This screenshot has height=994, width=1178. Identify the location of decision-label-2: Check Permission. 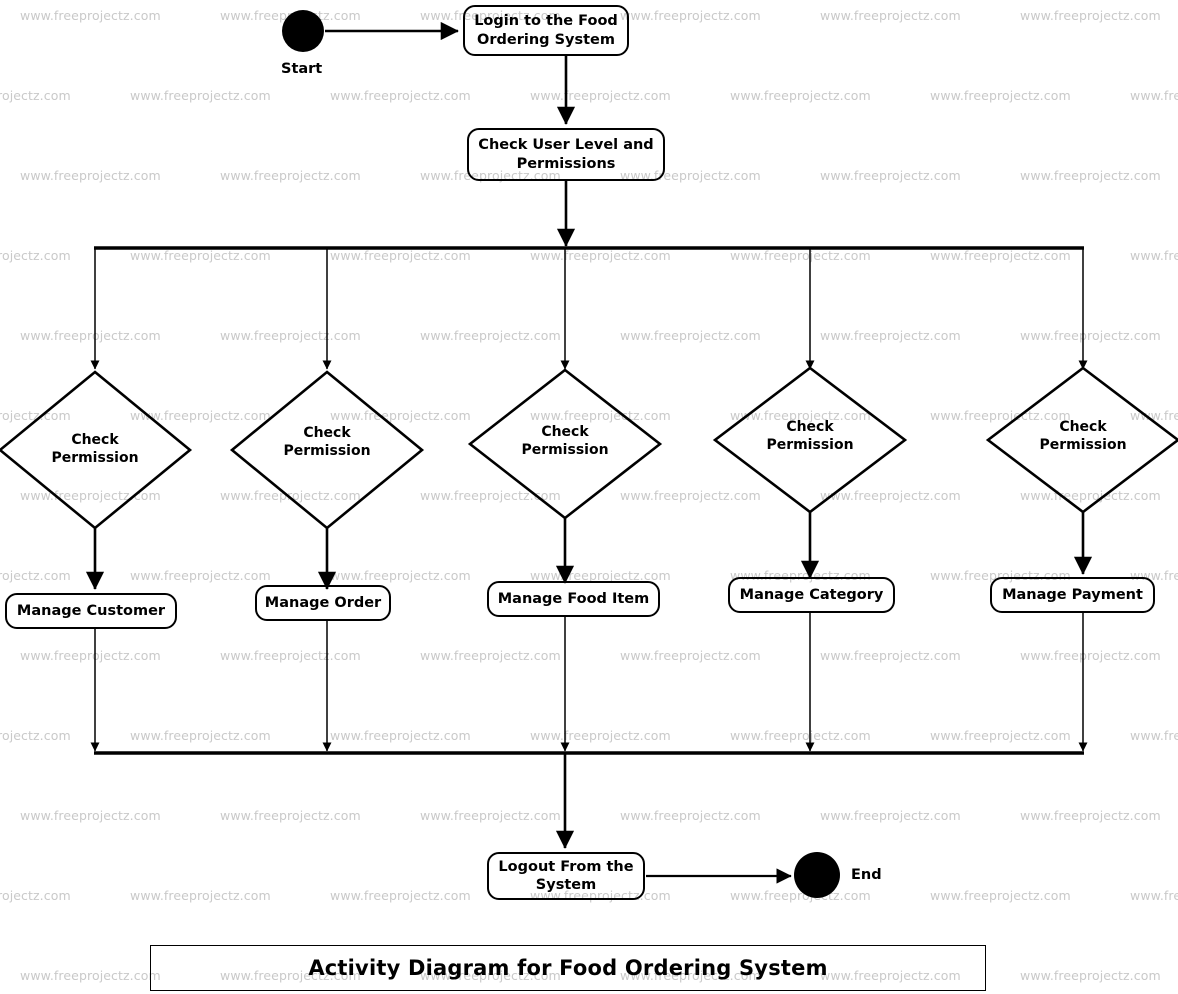
(327, 442).